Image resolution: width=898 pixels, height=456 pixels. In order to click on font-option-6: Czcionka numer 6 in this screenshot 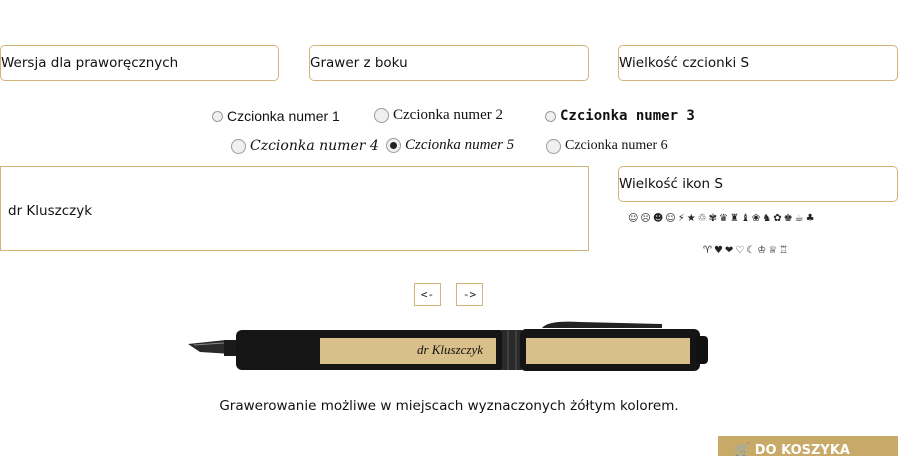, I will do `click(607, 146)`.